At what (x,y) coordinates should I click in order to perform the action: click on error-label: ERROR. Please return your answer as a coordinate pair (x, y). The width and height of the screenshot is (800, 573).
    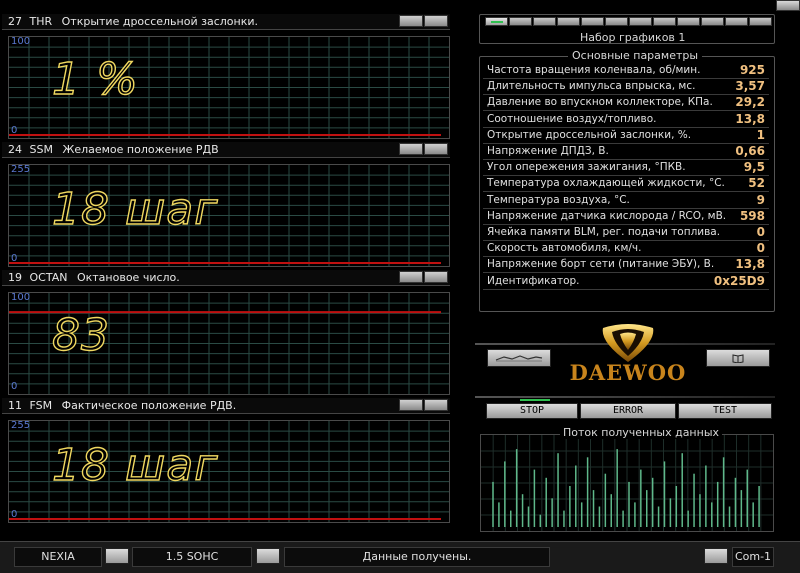
    Looking at the image, I should click on (628, 410).